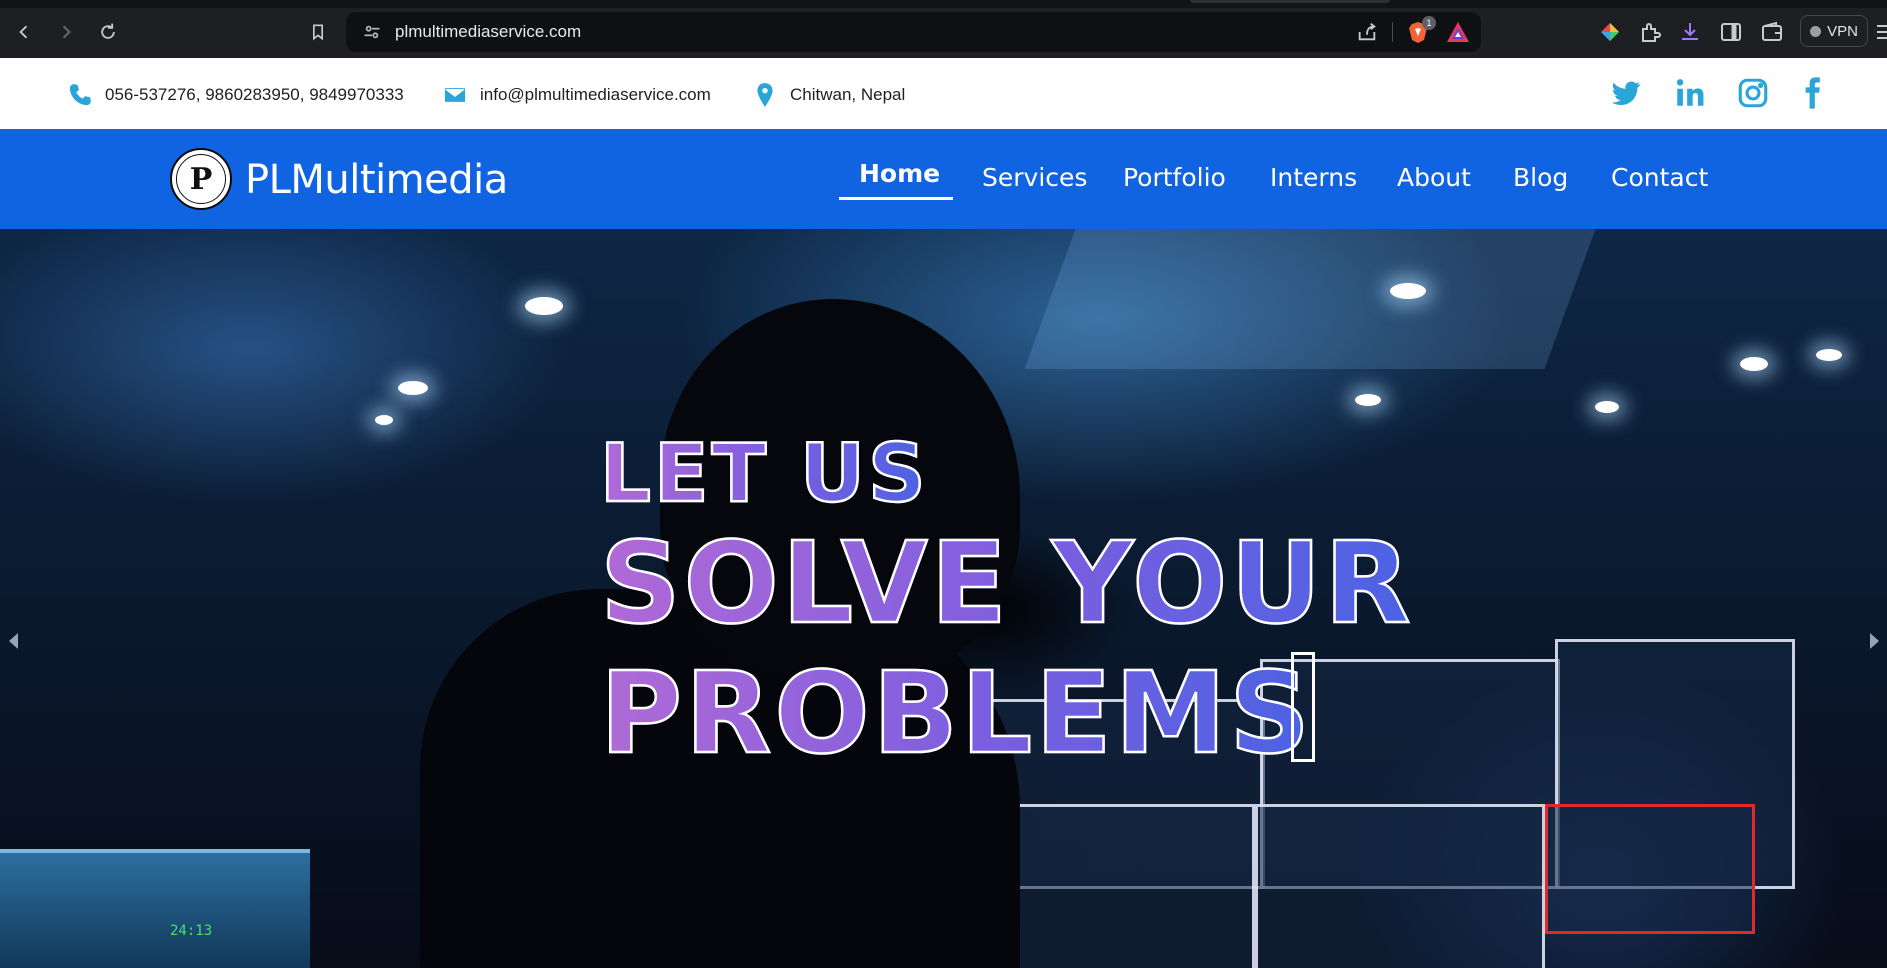 The width and height of the screenshot is (1887, 968). I want to click on sidebar-icon, so click(1731, 32).